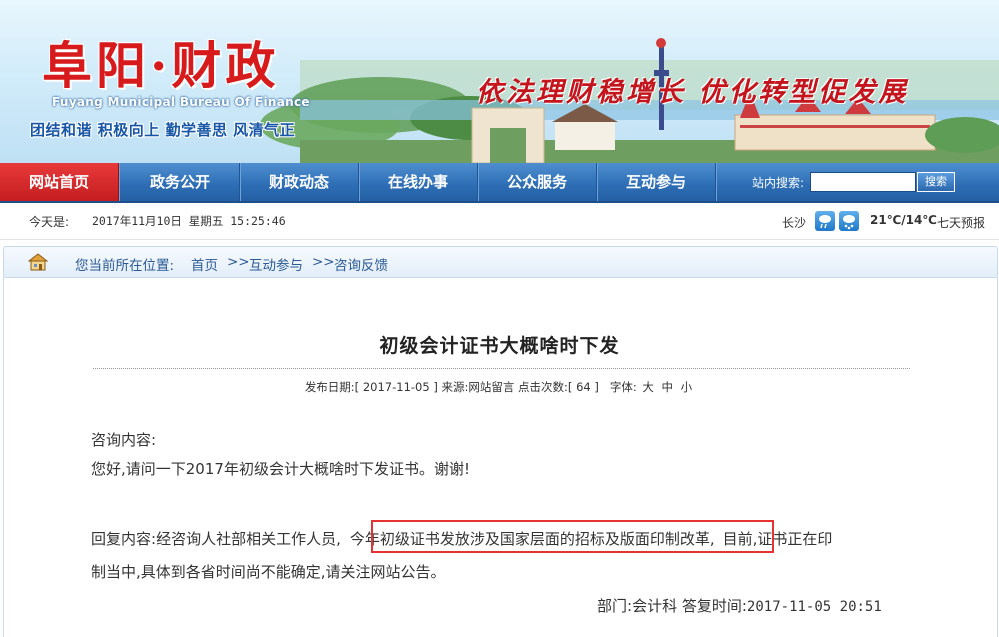 This screenshot has width=999, height=637. Describe the element at coordinates (280, 469) in the screenshot. I see `question-text: 您好,请问一下2017年初级会计大概啥时下发证书。谢谢!` at that location.